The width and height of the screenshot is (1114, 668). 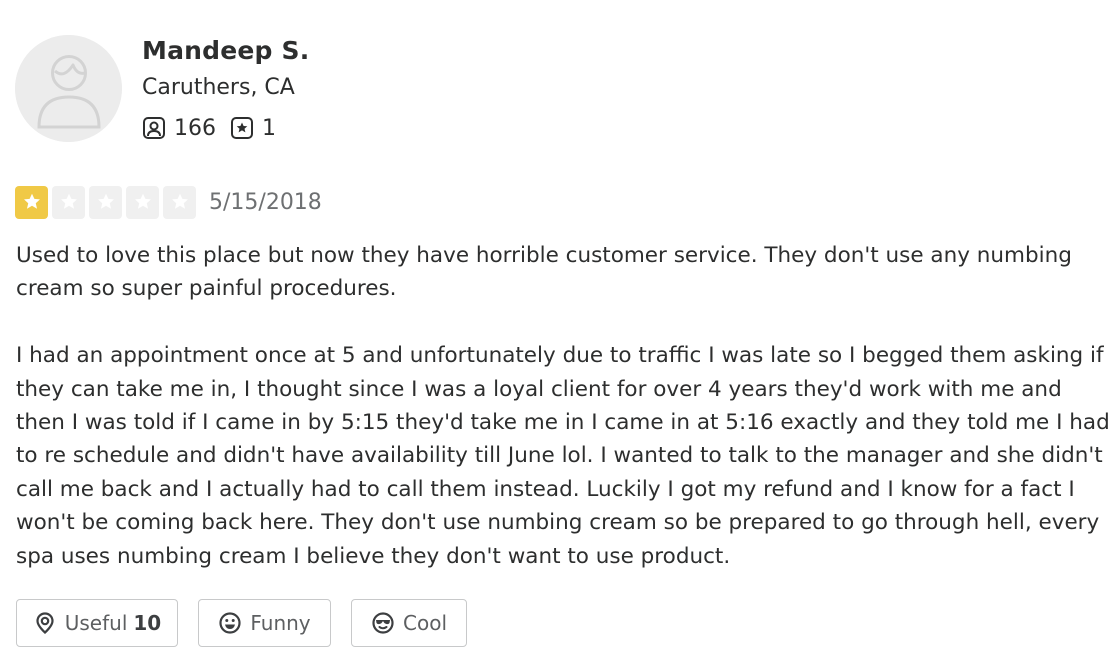 I want to click on review-star-icon, so click(x=242, y=128).